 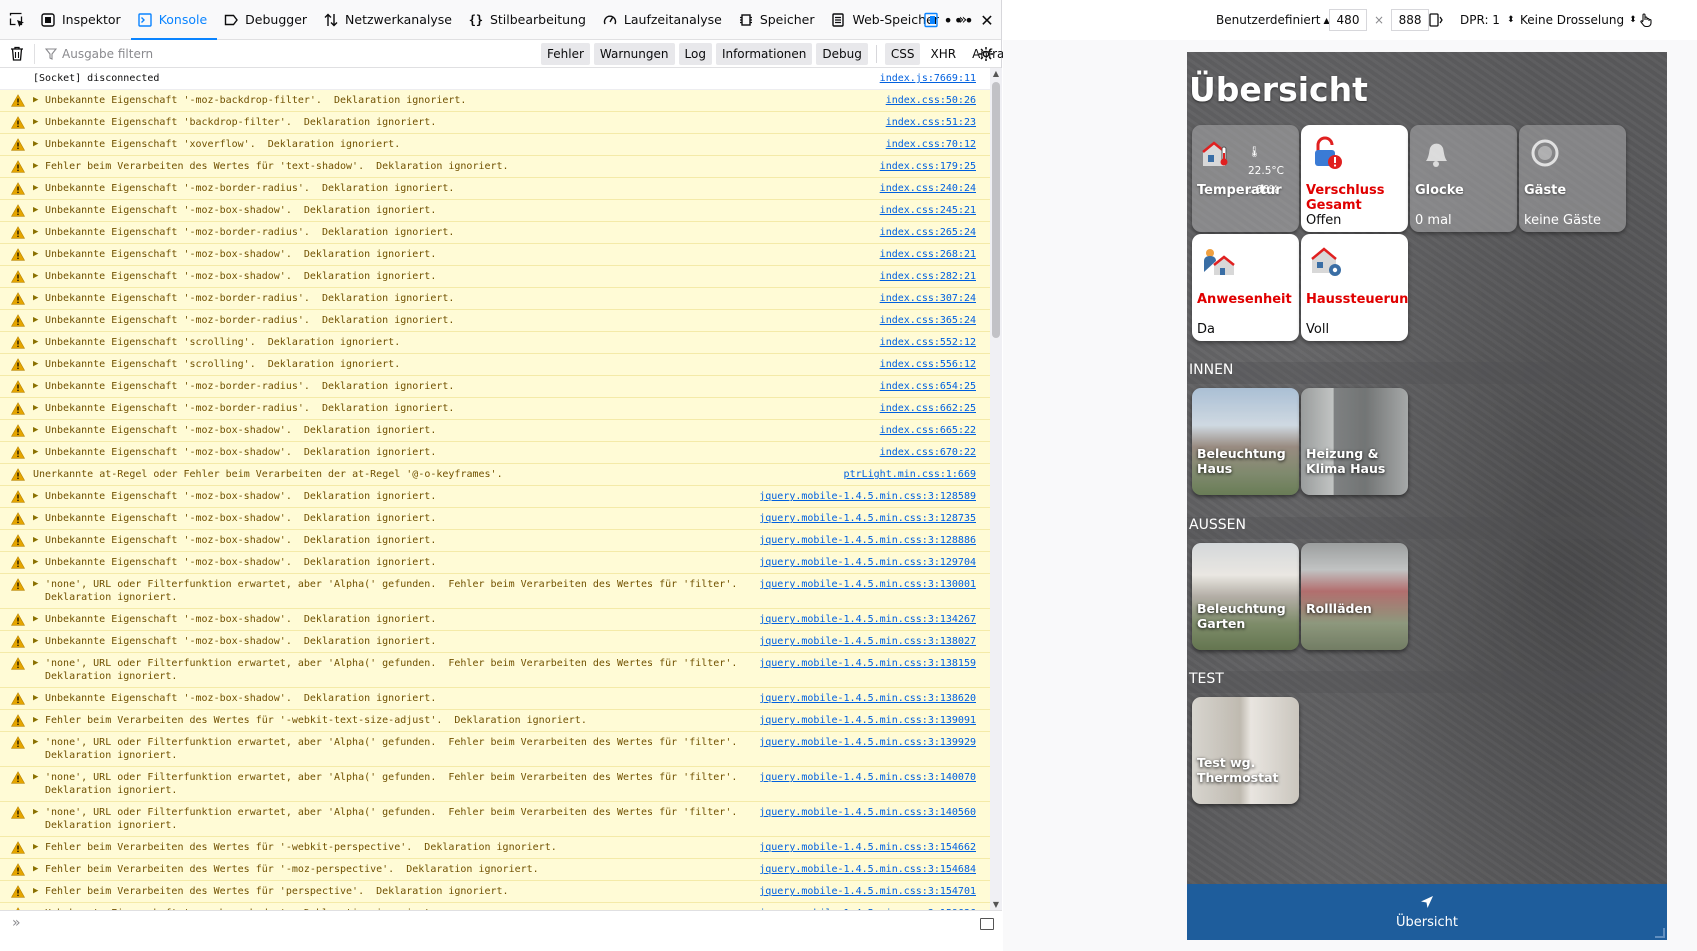 I want to click on message-source-link: index.css:665:22, so click(x=928, y=430).